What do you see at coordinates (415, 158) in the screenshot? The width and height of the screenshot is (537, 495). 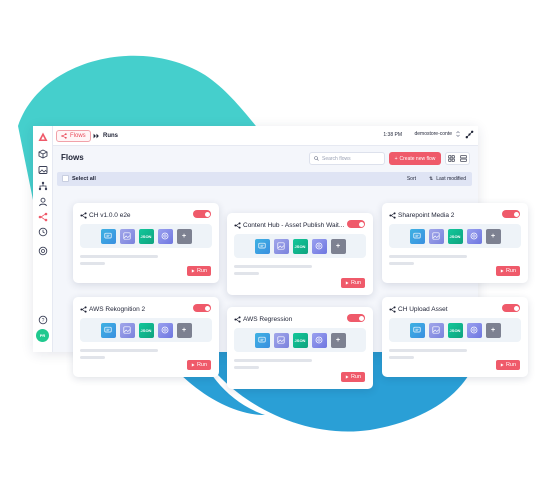 I see `create-new-flow-button: + Create new flow` at bounding box center [415, 158].